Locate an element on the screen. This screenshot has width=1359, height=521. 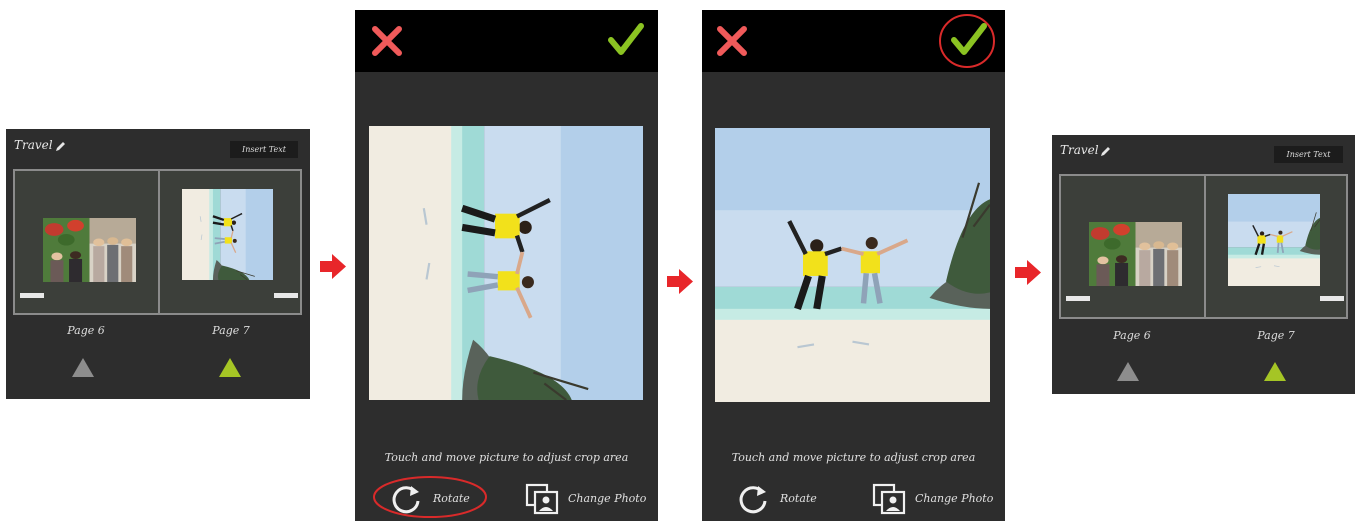
crop-photo-upright is located at coordinates (852, 265).